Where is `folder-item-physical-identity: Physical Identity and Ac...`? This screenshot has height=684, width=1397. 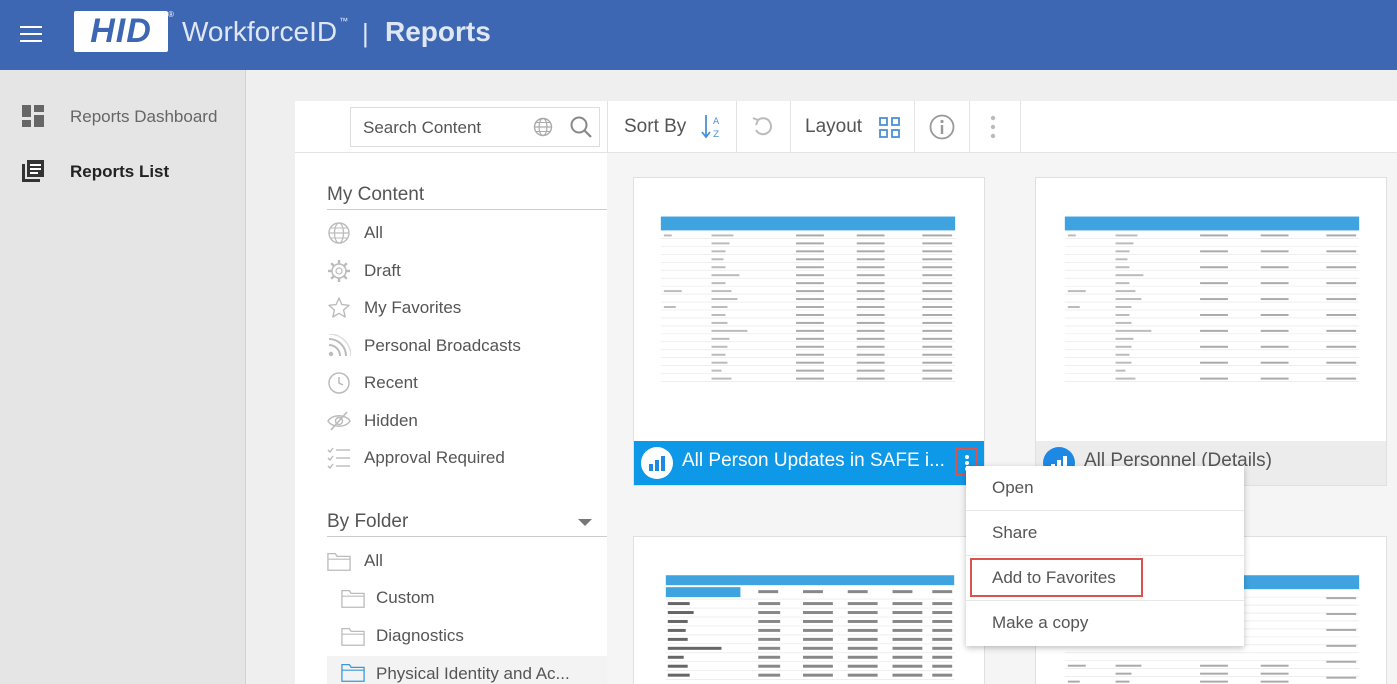
folder-item-physical-identity: Physical Identity and Ac... is located at coordinates (467, 670).